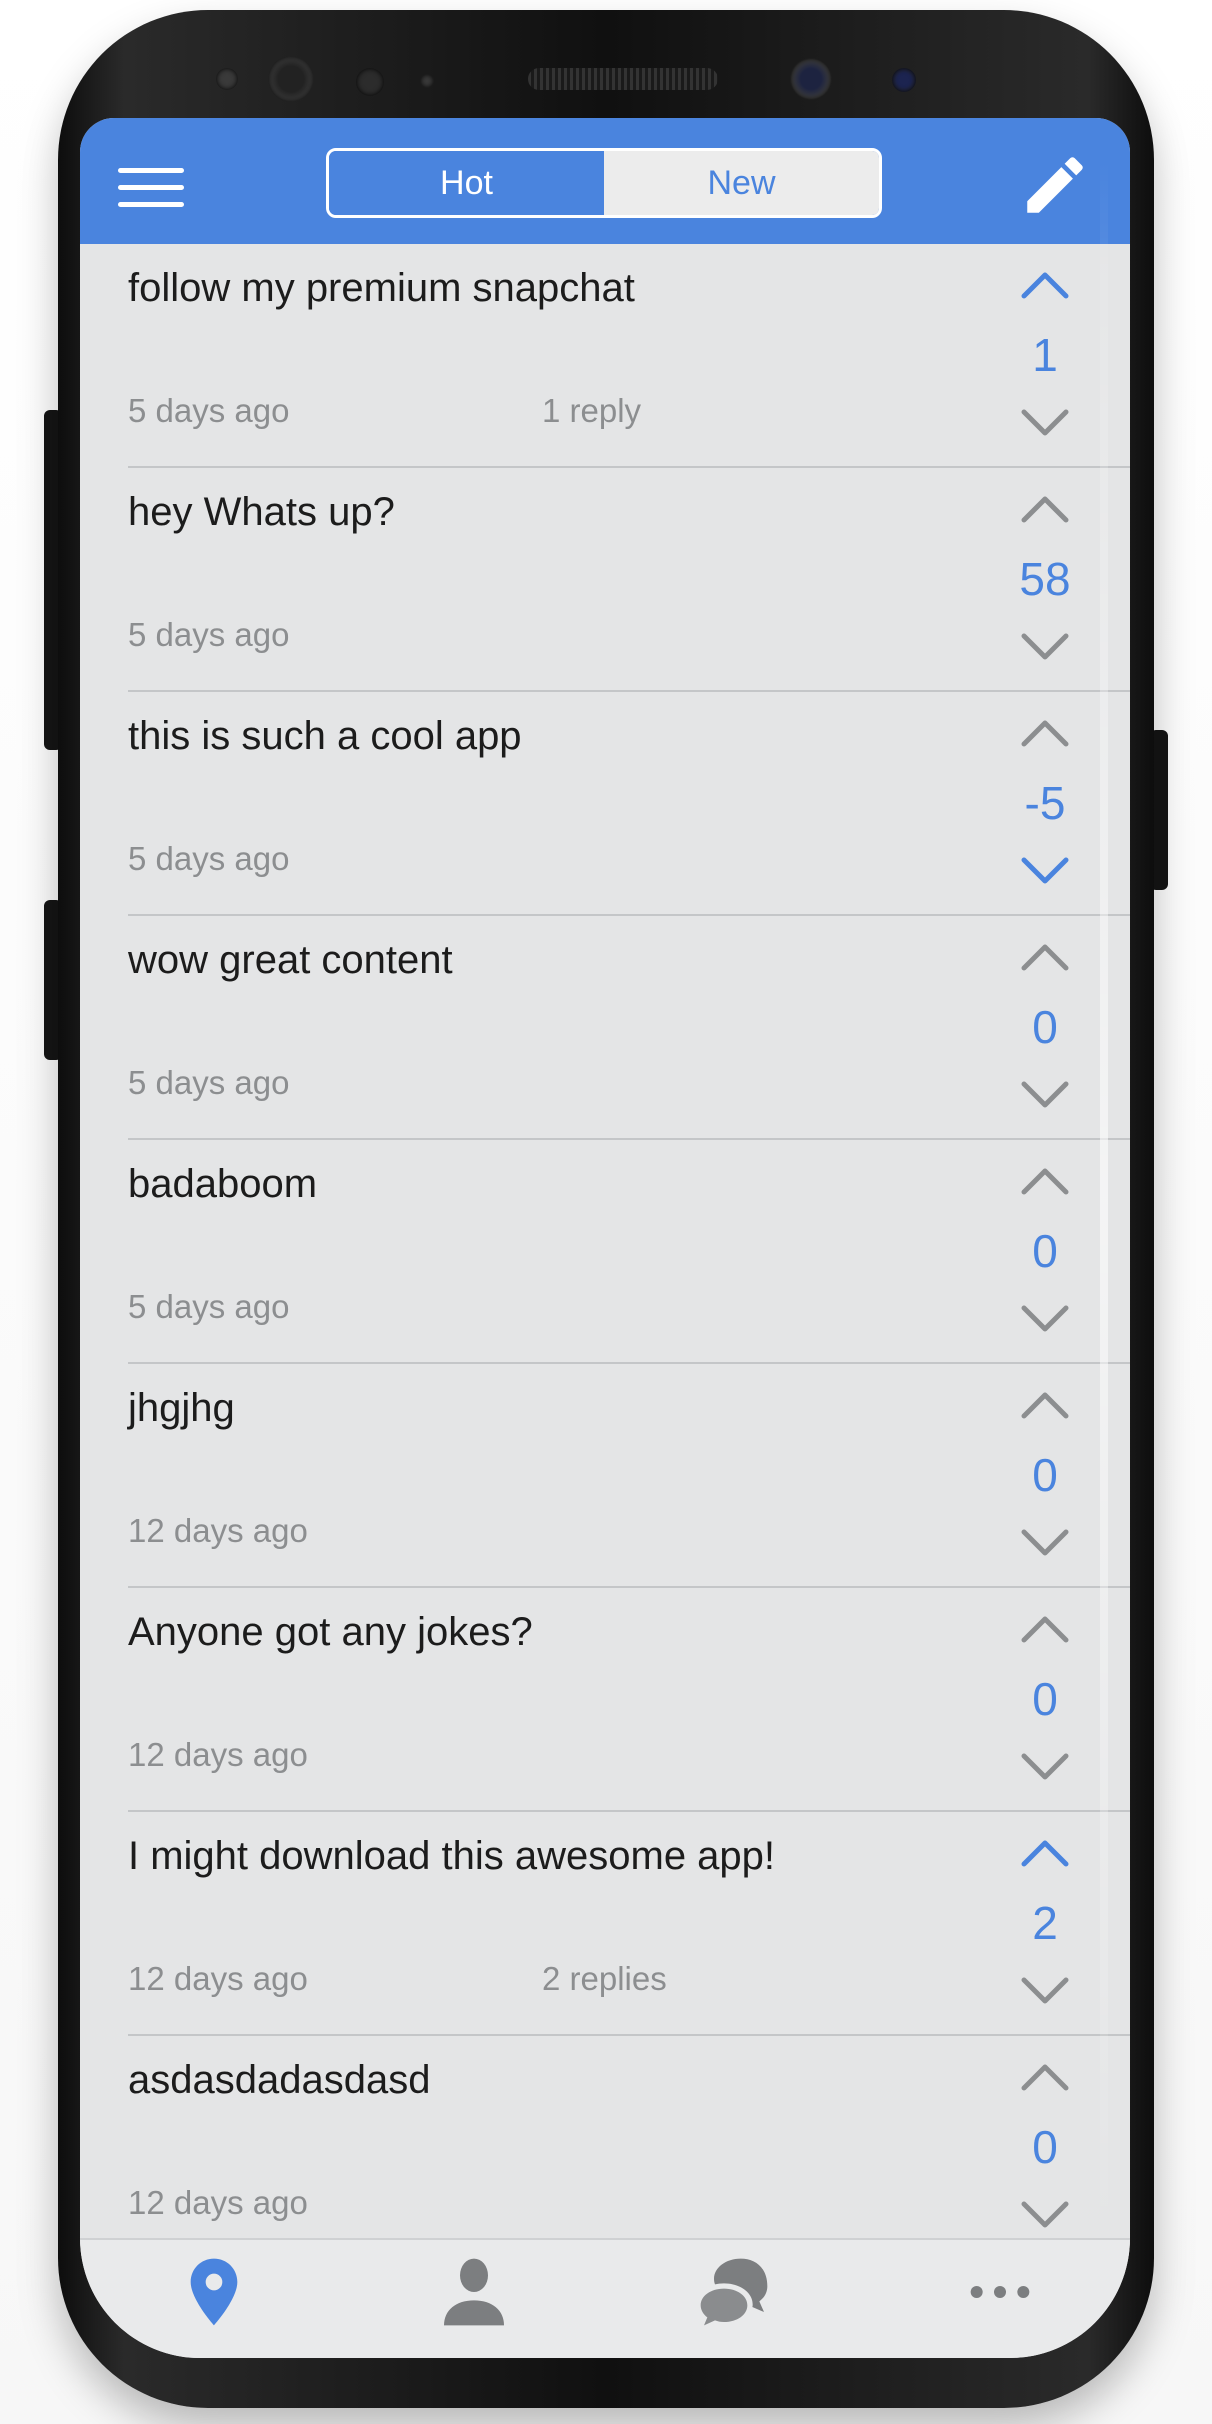  Describe the element at coordinates (325, 736) in the screenshot. I see `post-text: this is such a cool app` at that location.